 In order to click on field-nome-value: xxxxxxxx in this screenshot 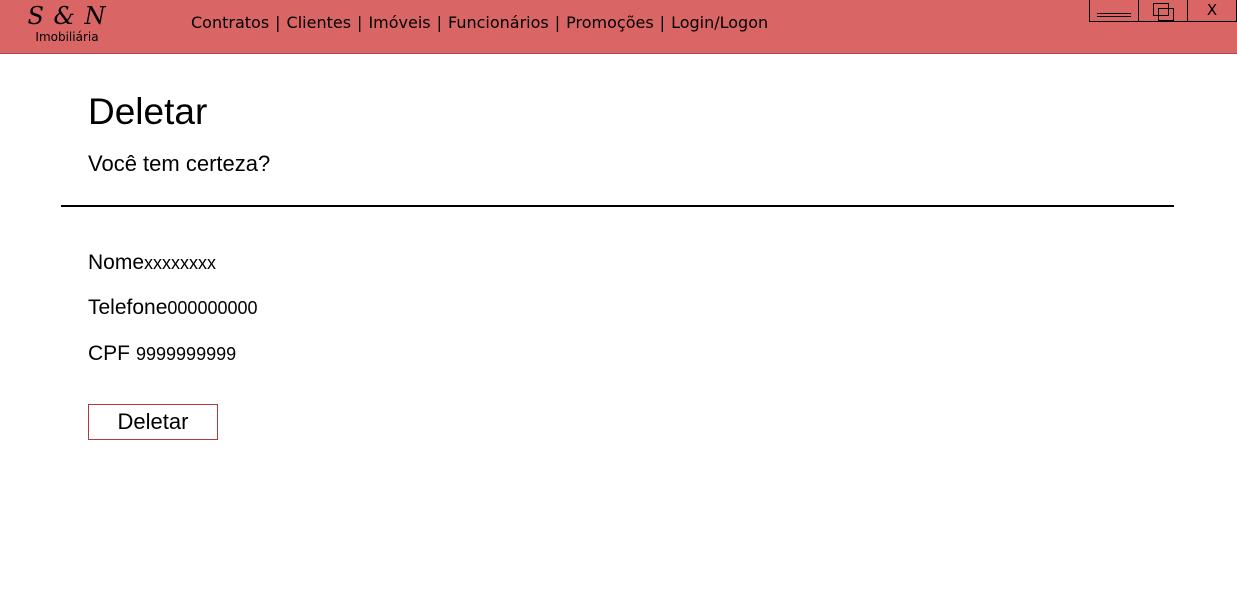, I will do `click(180, 263)`.